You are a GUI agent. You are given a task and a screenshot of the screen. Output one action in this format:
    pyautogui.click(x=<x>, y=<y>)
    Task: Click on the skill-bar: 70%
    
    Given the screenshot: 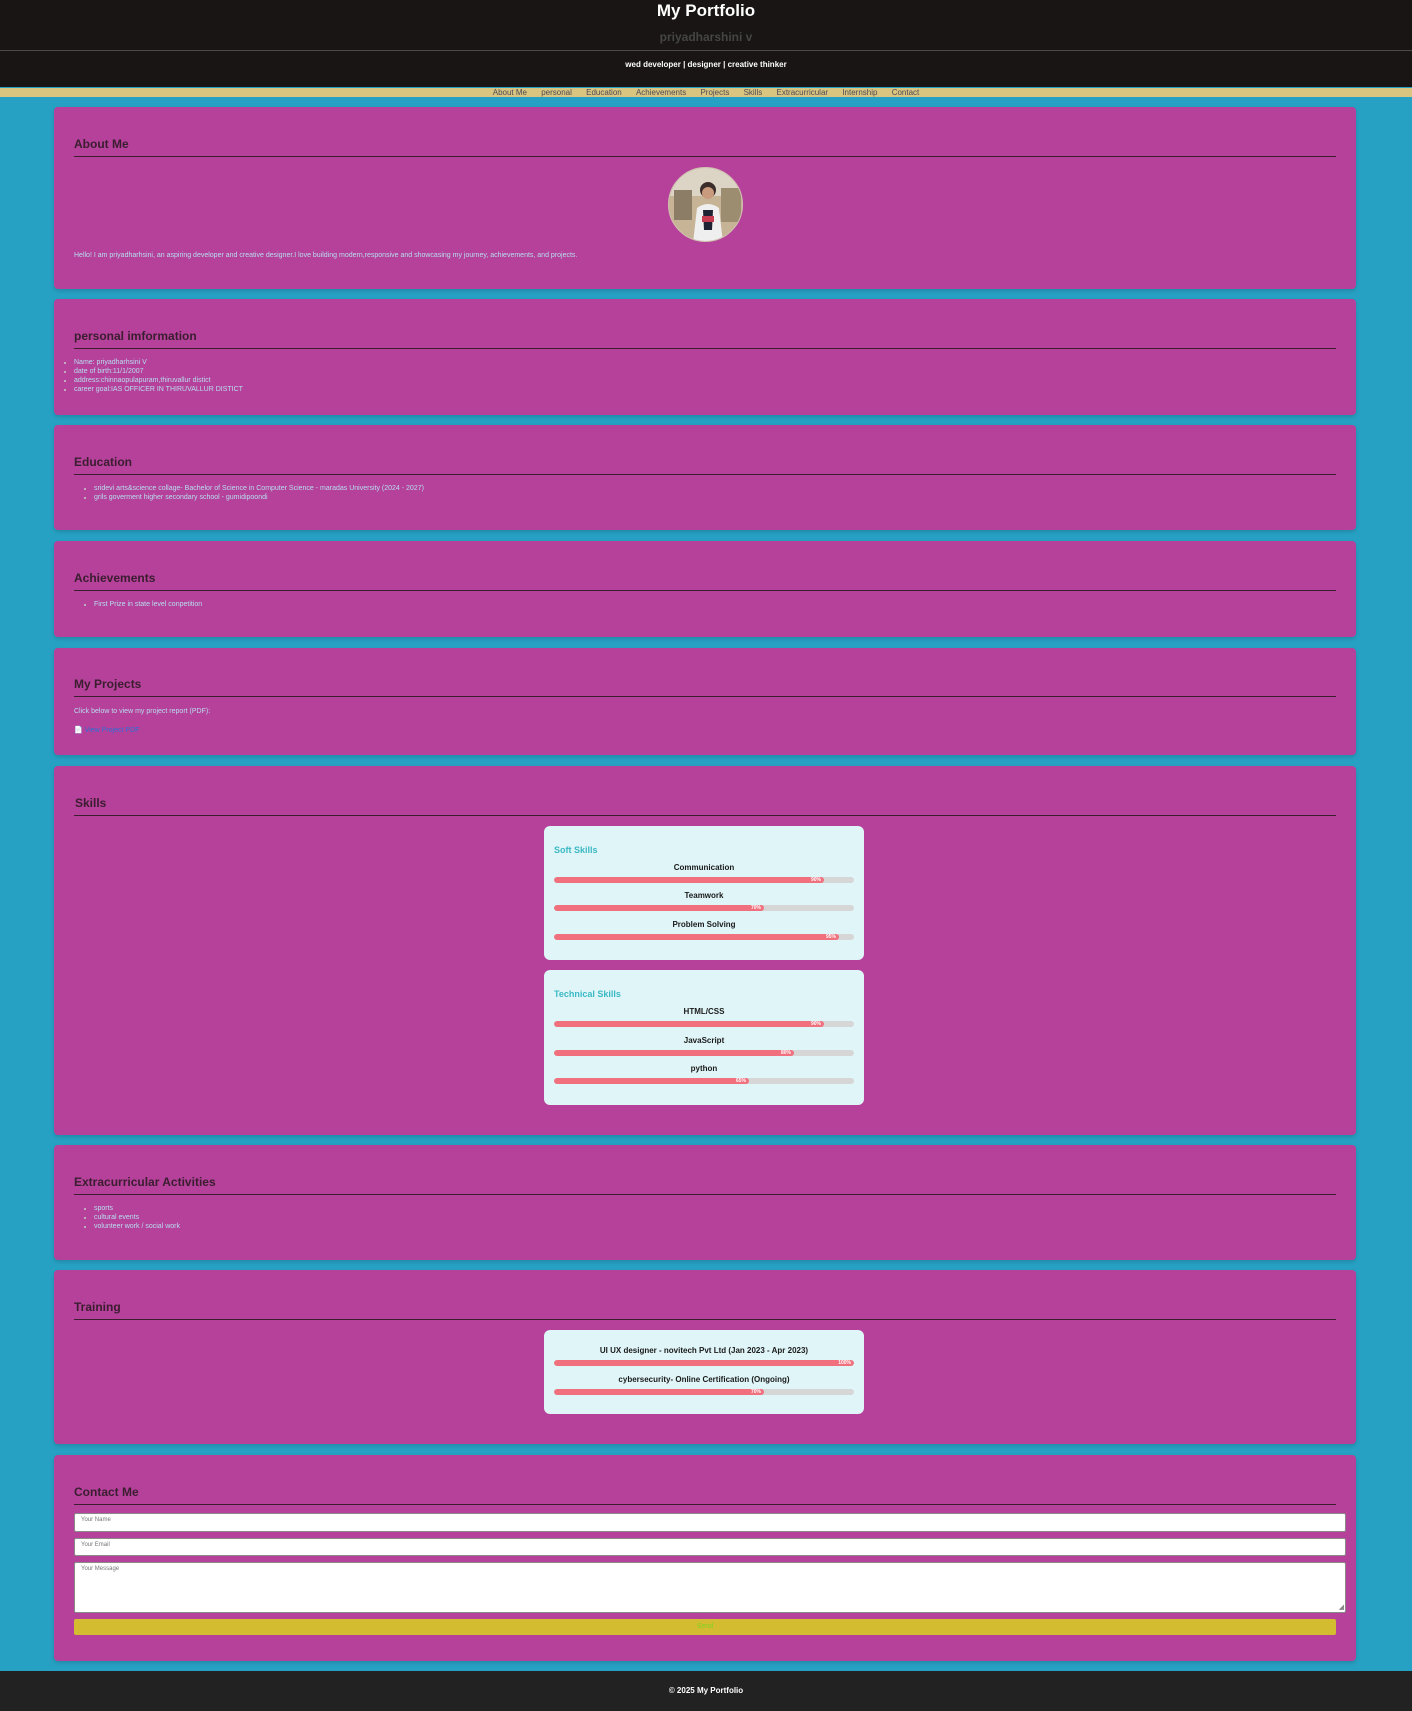 What is the action you would take?
    pyautogui.click(x=704, y=908)
    